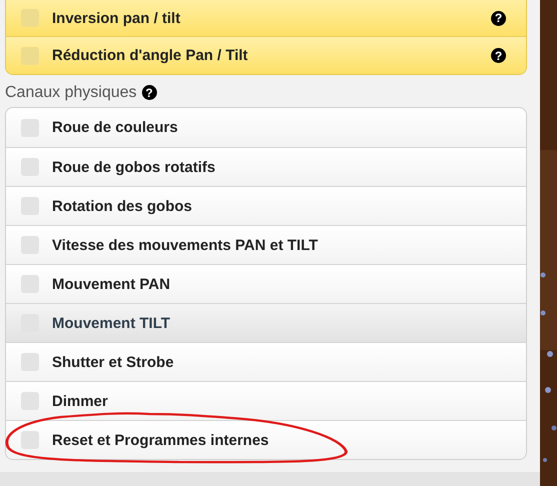  I want to click on option-row: Inversion pan / tilt ?, so click(266, 18).